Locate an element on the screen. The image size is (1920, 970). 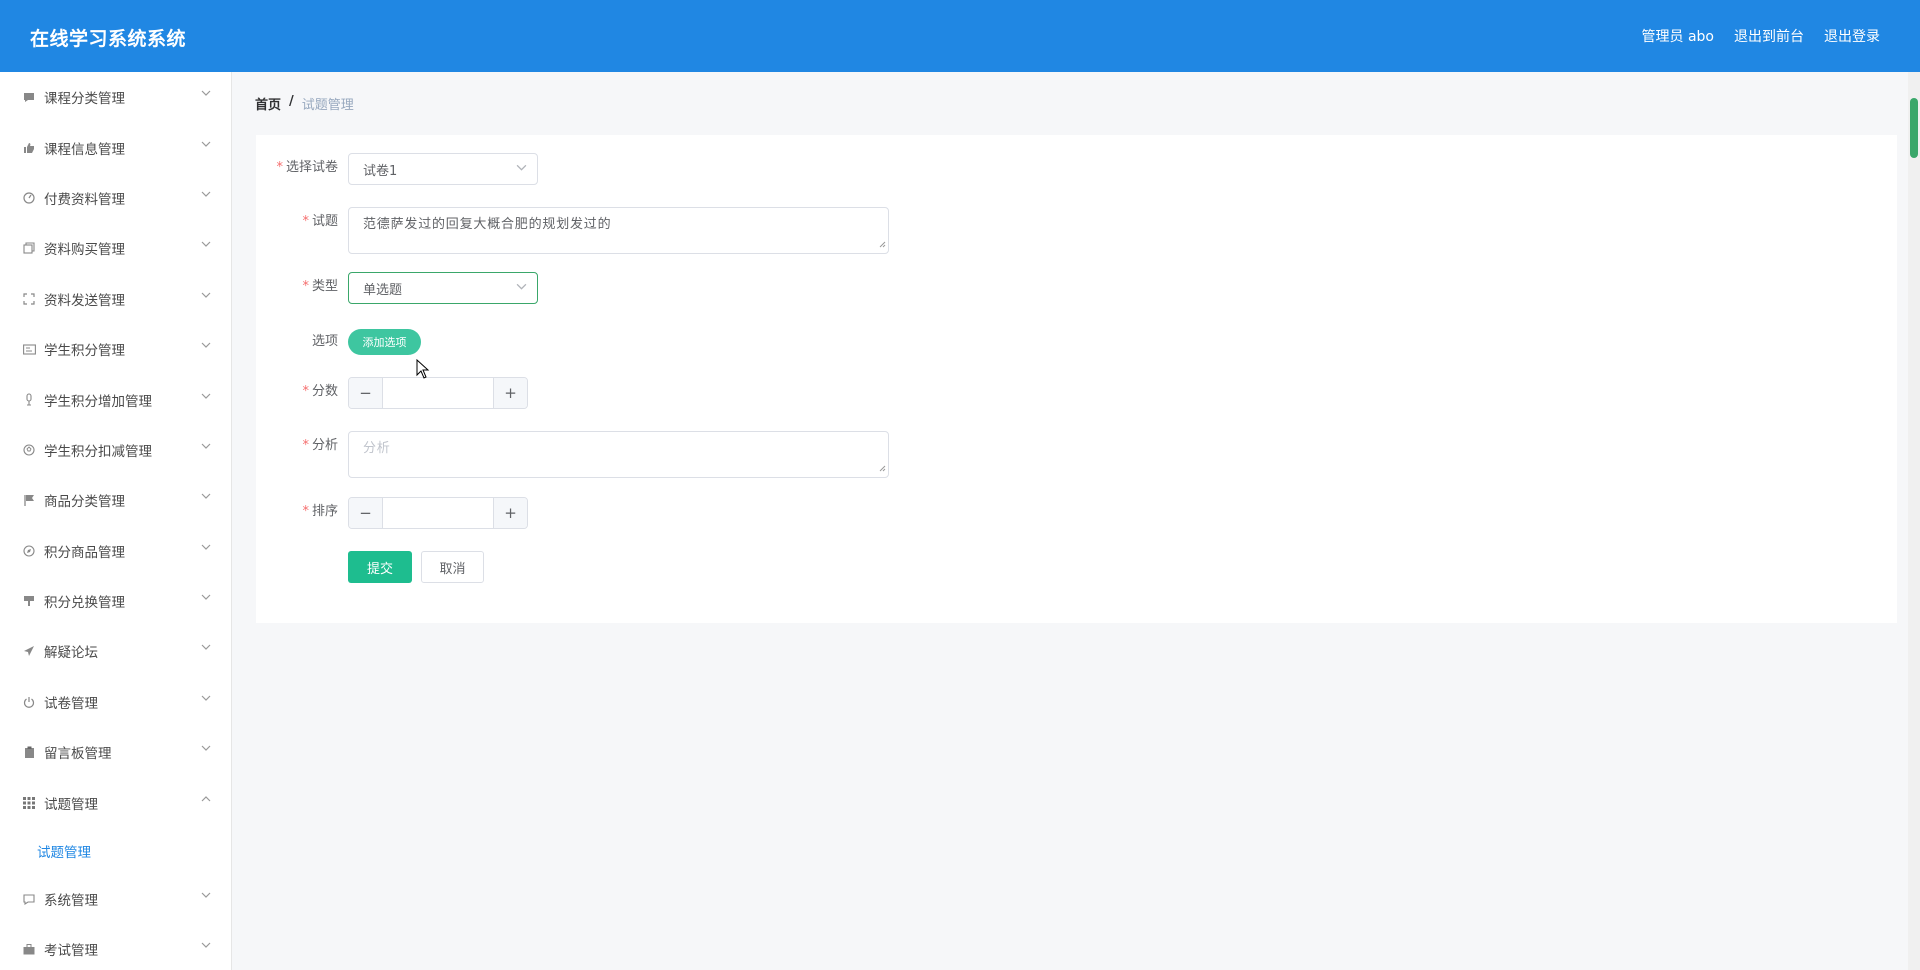
sidebar-item-label: 解疑论坛 is located at coordinates (71, 653).